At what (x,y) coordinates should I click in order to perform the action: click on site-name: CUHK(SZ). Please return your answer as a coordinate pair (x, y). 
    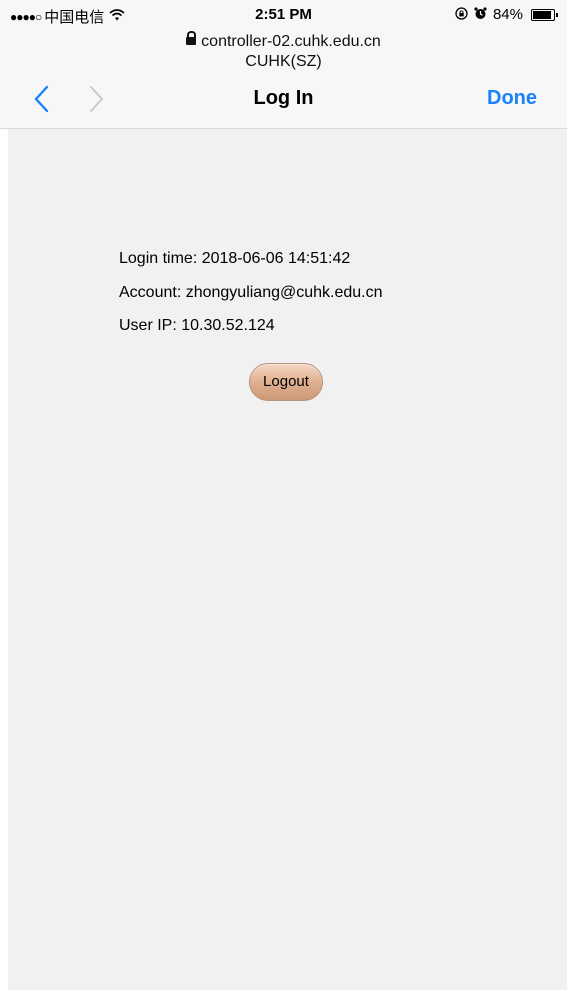
    Looking at the image, I should click on (283, 61).